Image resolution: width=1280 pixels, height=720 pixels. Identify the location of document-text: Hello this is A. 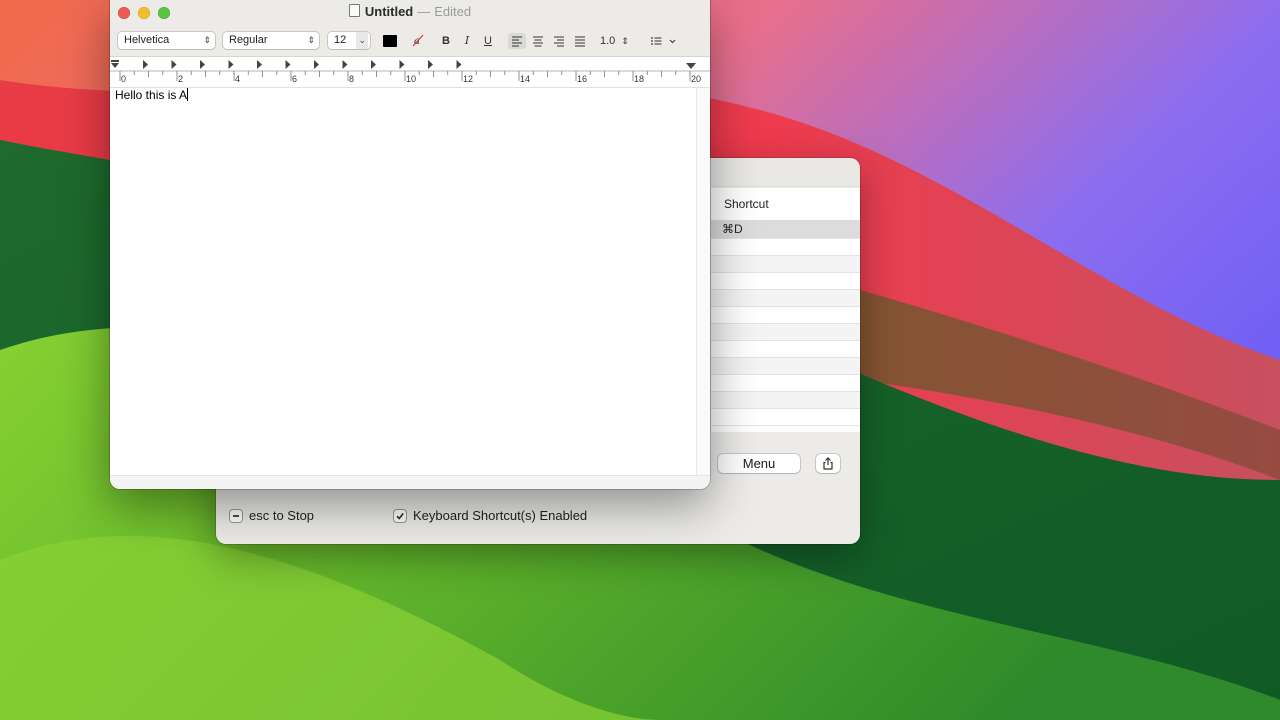
(151, 95).